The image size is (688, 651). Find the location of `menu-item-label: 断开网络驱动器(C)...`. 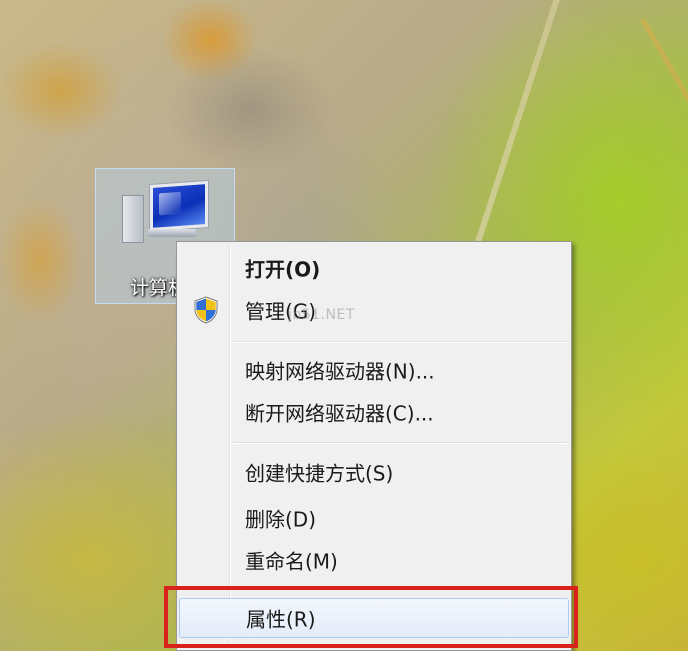

menu-item-label: 断开网络驱动器(C)... is located at coordinates (339, 413).